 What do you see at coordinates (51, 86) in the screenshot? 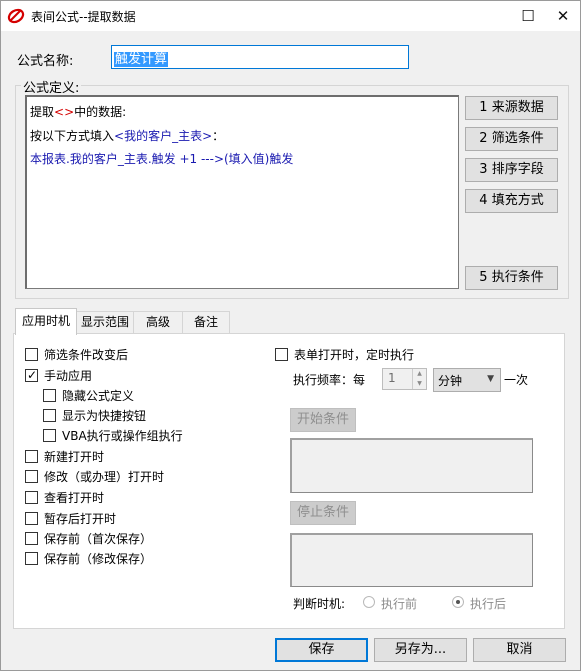
I see `definition-group-label: 公式定义:` at bounding box center [51, 86].